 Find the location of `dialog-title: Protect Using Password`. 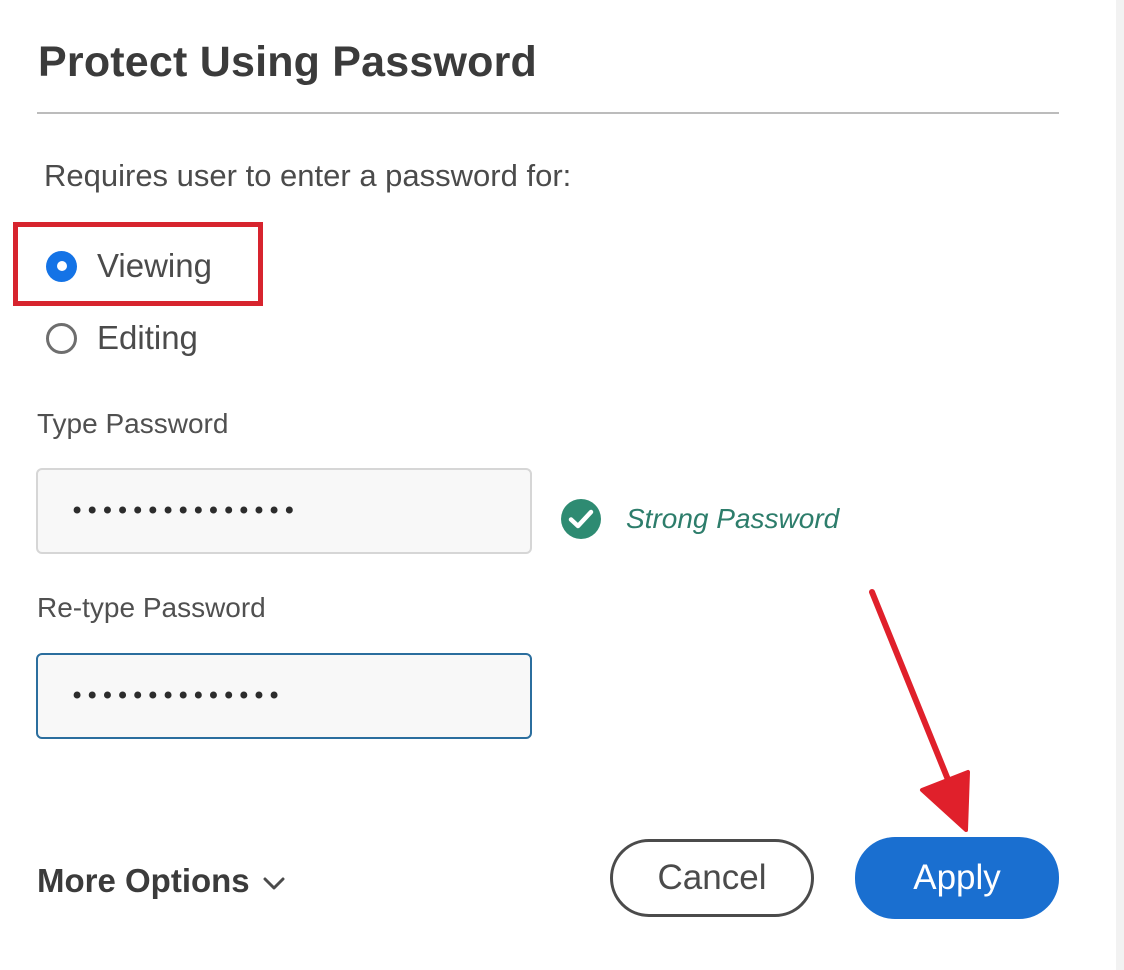

dialog-title: Protect Using Password is located at coordinates (288, 62).